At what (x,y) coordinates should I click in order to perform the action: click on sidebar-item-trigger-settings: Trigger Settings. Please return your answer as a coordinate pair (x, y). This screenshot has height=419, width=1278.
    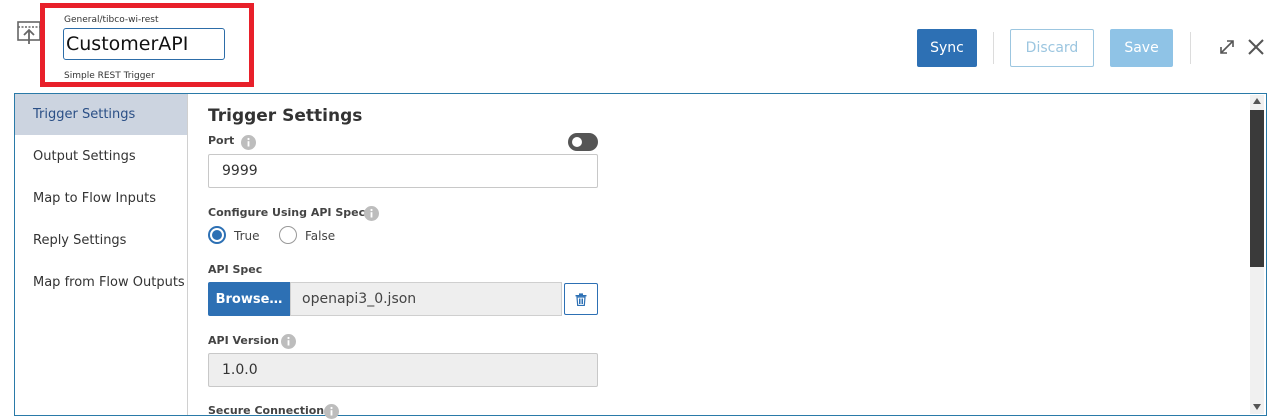
    Looking at the image, I should click on (101, 114).